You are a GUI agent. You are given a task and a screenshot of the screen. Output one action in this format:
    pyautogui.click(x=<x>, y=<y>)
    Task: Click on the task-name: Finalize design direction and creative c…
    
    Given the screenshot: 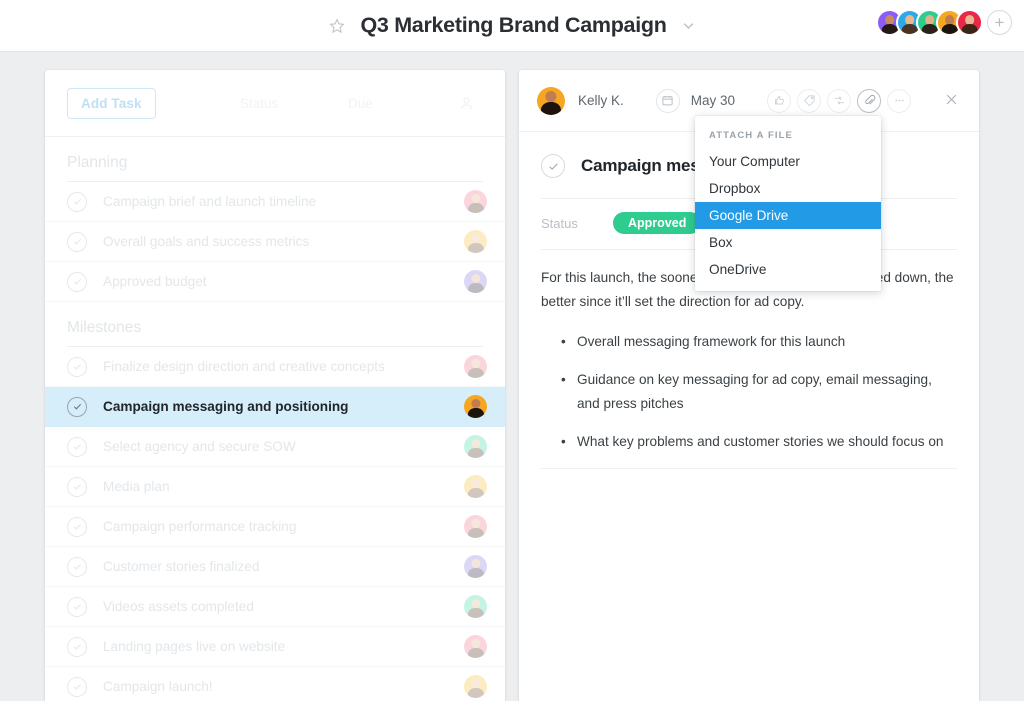 What is the action you would take?
    pyautogui.click(x=244, y=366)
    